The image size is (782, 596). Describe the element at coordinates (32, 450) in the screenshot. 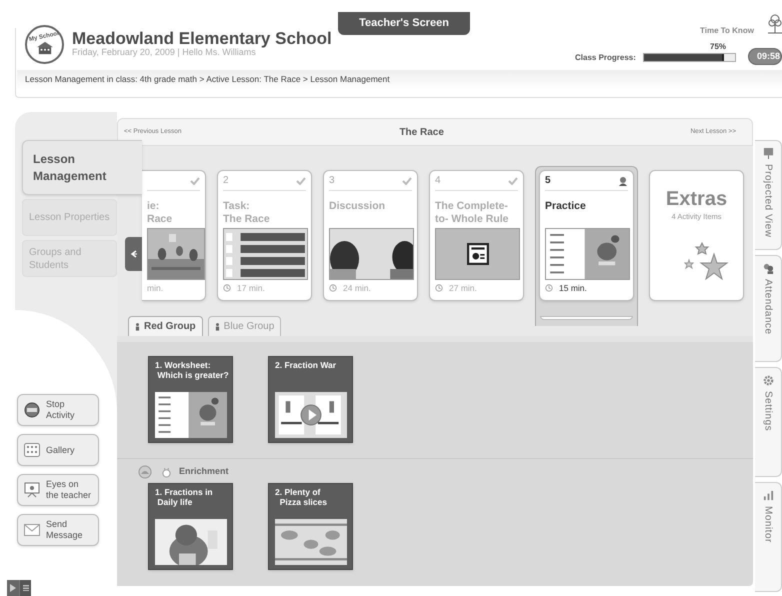

I see `grid-icon` at that location.